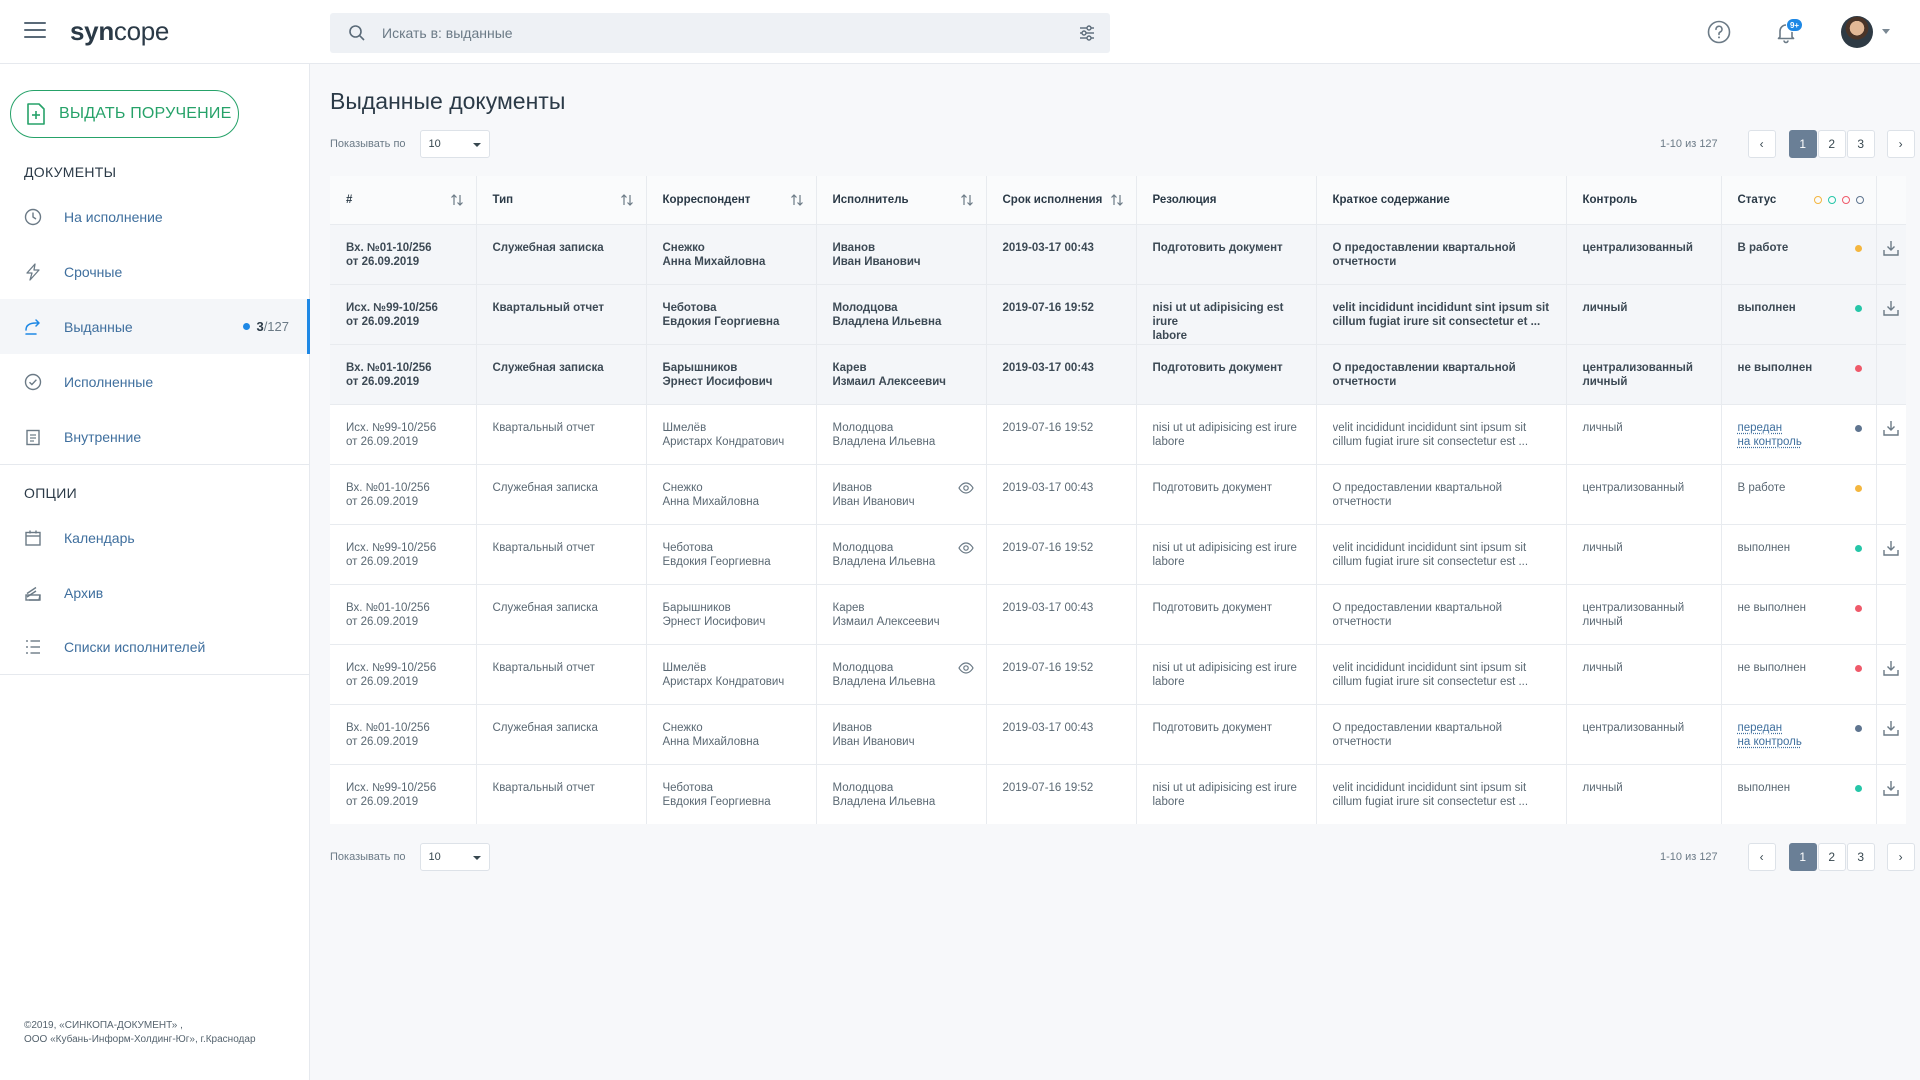 This screenshot has width=1920, height=1080. What do you see at coordinates (403, 200) in the screenshot?
I see `column-header-number: #` at bounding box center [403, 200].